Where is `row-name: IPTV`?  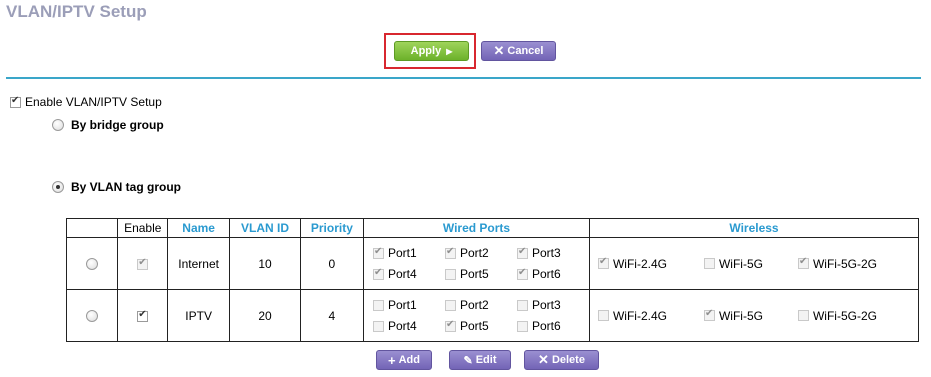
row-name: IPTV is located at coordinates (199, 315).